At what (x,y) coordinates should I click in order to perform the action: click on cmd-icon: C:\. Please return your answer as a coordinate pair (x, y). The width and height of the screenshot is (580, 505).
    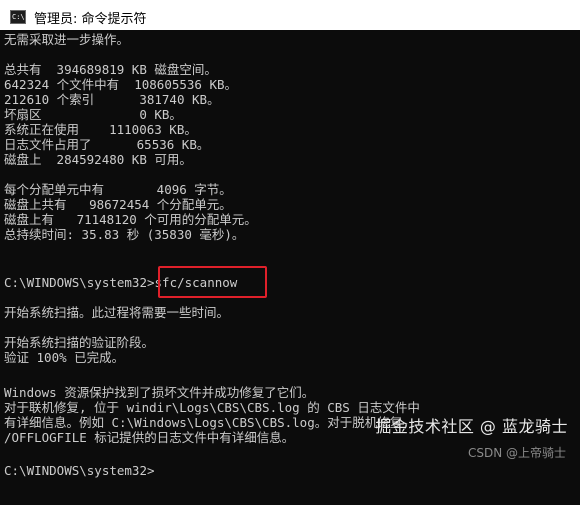
    Looking at the image, I should click on (18, 17).